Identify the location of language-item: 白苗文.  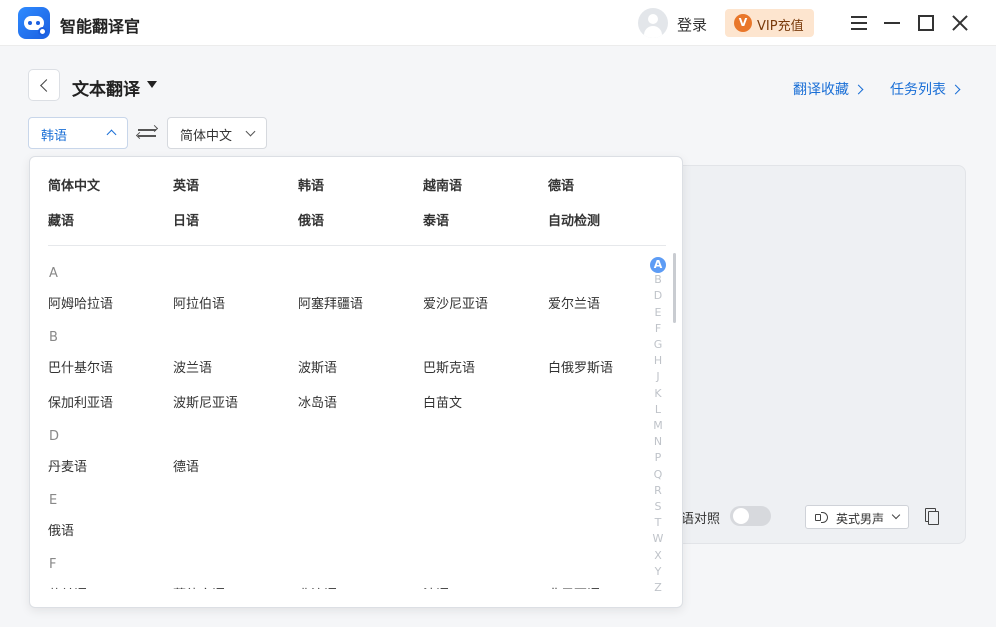
(442, 401).